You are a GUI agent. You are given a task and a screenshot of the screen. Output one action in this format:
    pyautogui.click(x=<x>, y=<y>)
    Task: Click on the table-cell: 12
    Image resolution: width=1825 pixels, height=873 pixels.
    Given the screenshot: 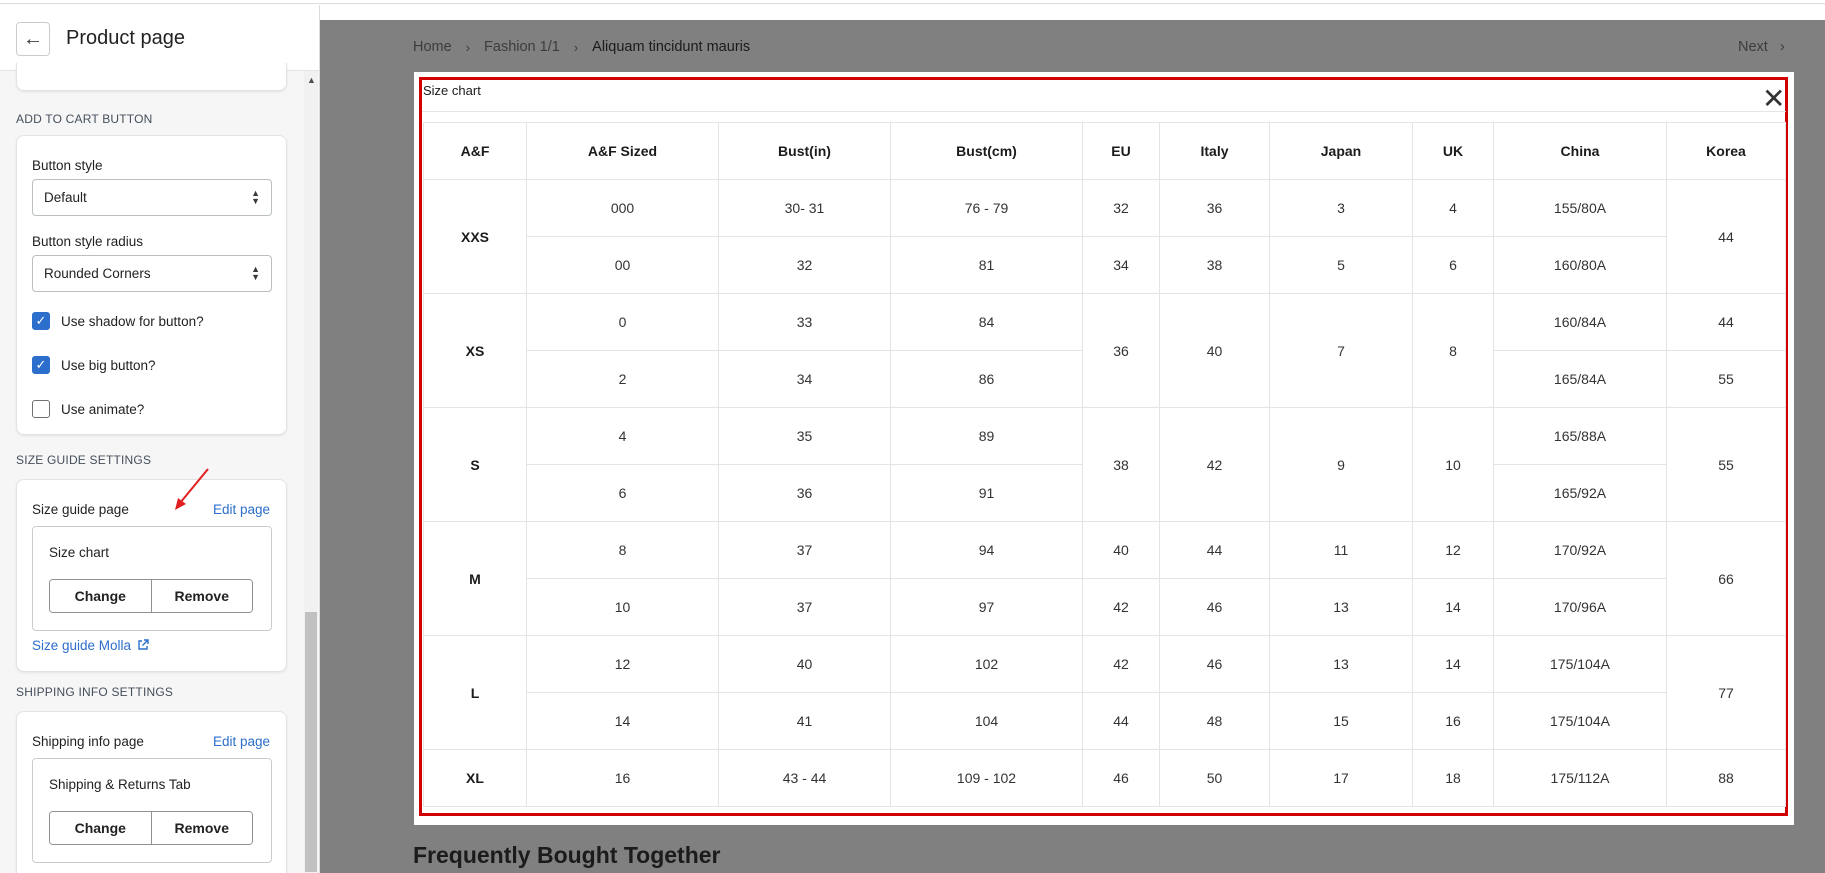 What is the action you would take?
    pyautogui.click(x=1453, y=550)
    